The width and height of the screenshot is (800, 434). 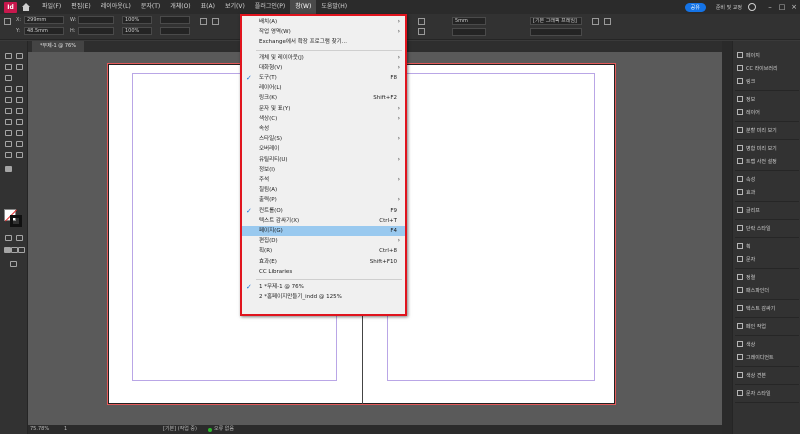 I want to click on dock-collapse-strip, so click(x=727, y=237).